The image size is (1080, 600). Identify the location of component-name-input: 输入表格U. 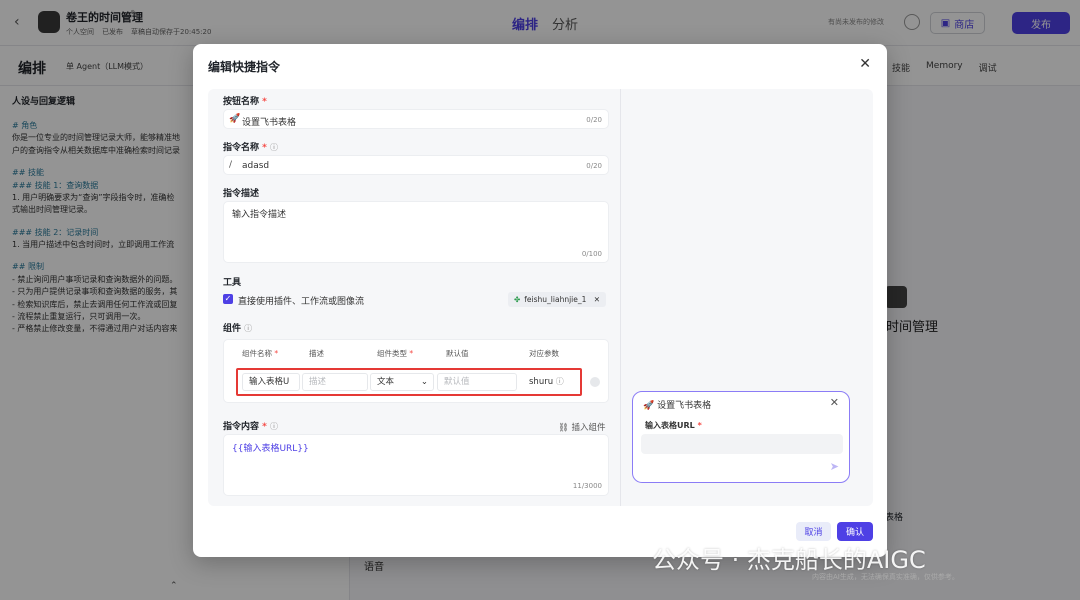
(271, 382).